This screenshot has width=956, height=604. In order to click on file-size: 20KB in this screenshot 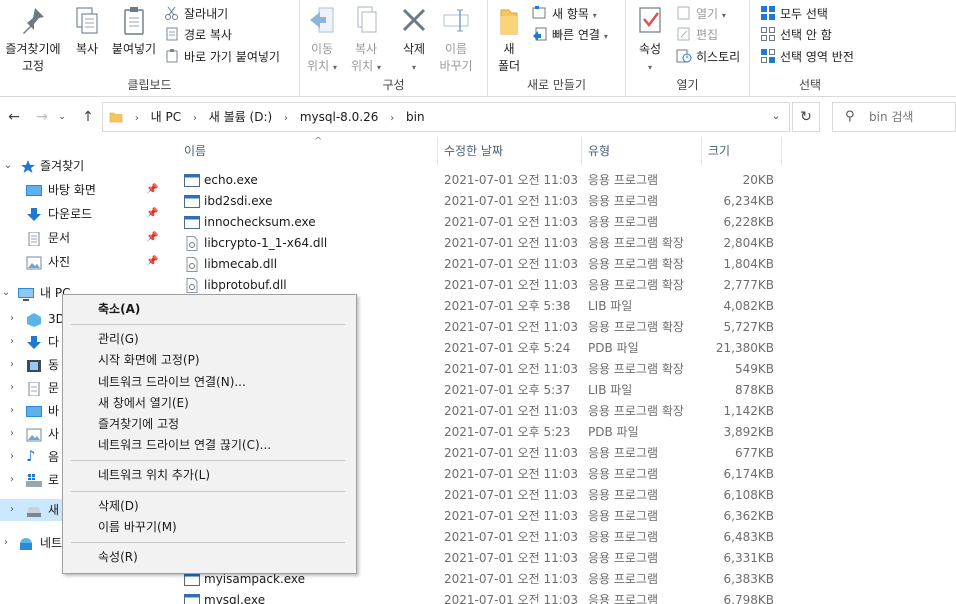, I will do `click(758, 180)`.